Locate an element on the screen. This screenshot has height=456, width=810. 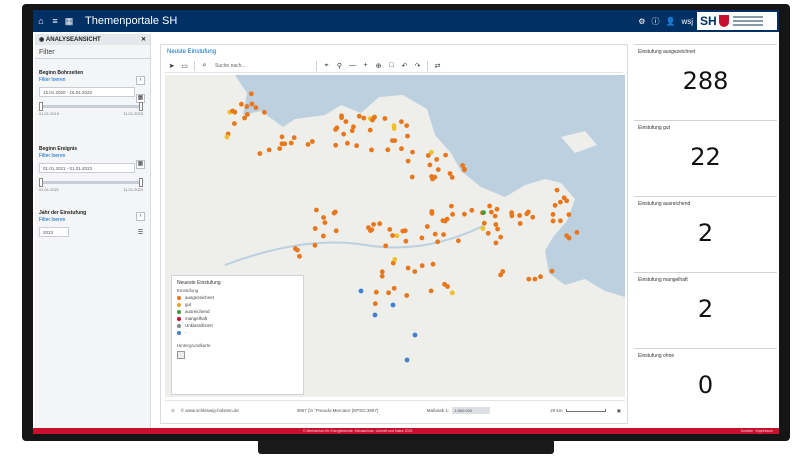
background-map-toggle is located at coordinates (181, 355).